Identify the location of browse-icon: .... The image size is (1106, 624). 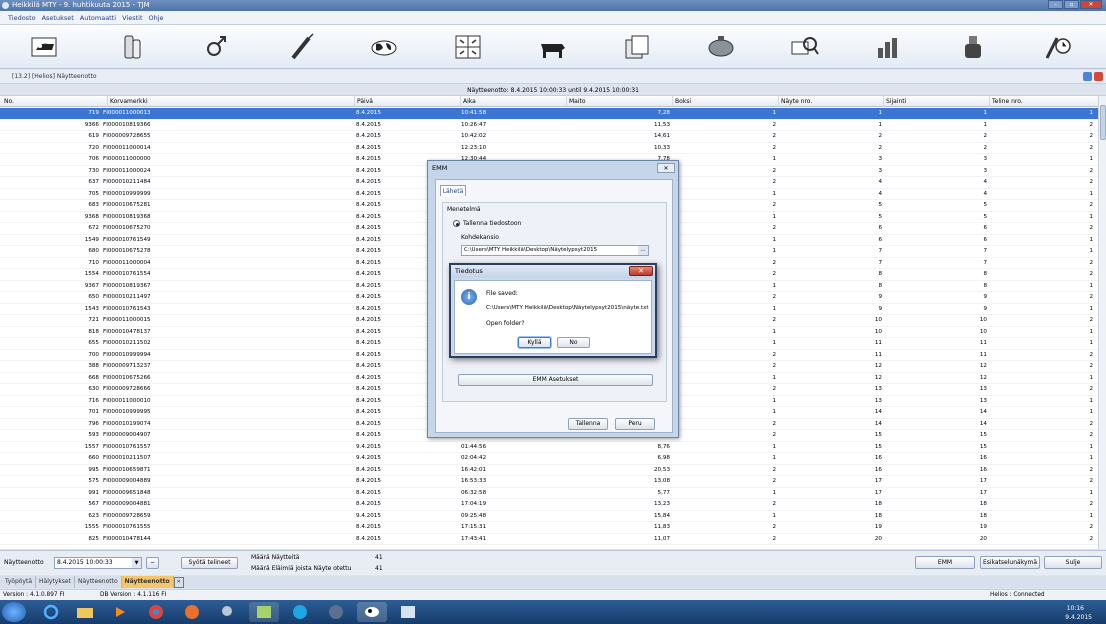
(643, 250).